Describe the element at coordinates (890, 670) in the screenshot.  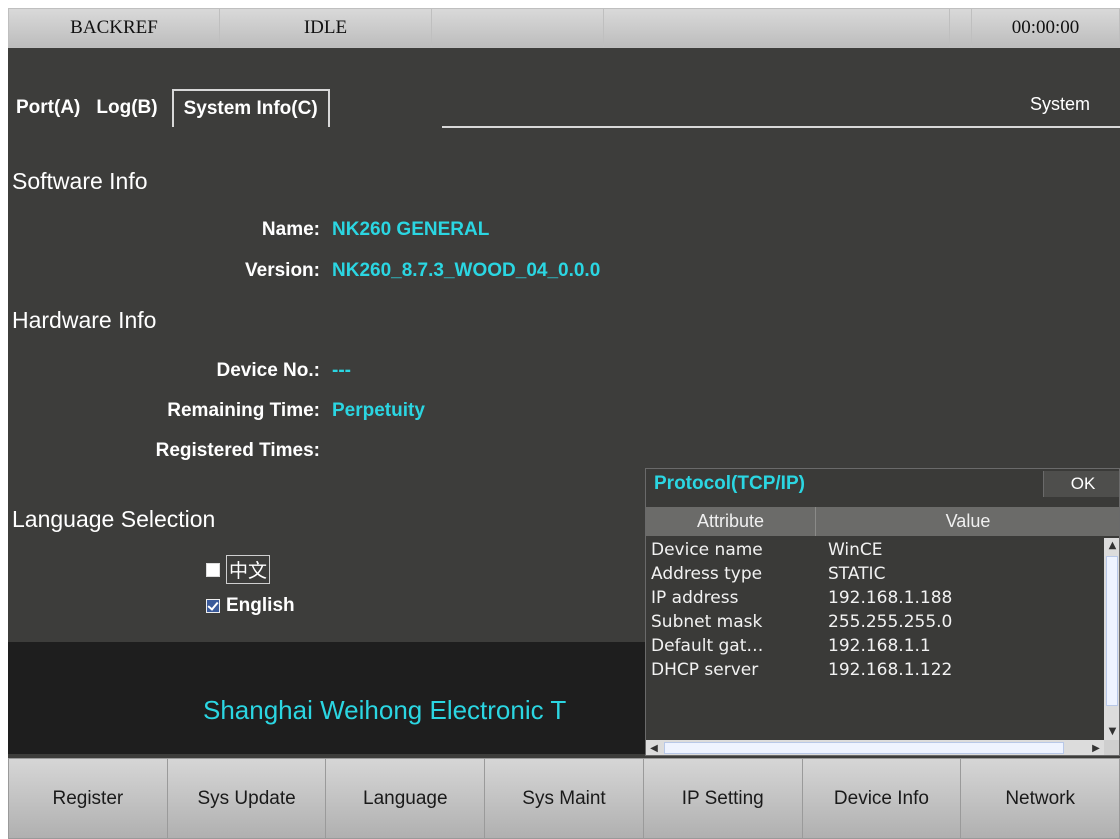
I see `value-cell: 192.168.1.122` at that location.